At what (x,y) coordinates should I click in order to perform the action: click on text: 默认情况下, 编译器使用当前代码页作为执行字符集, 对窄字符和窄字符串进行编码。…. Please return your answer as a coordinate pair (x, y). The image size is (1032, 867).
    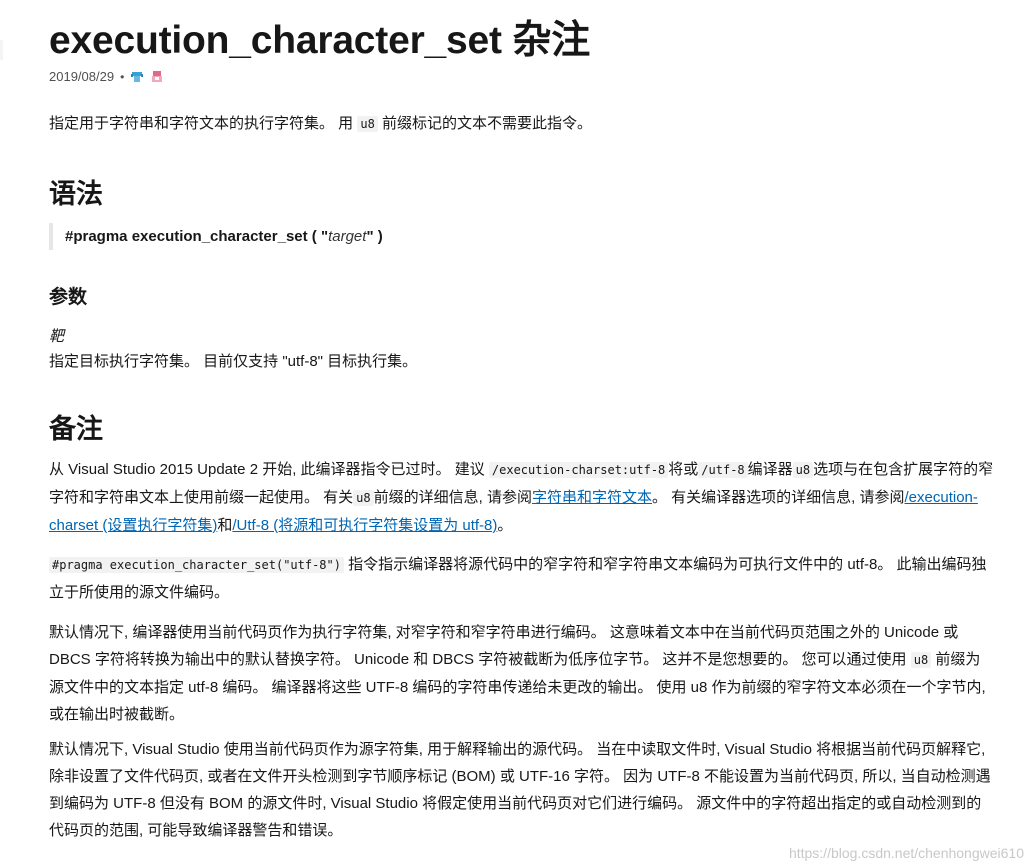
    Looking at the image, I should click on (504, 646).